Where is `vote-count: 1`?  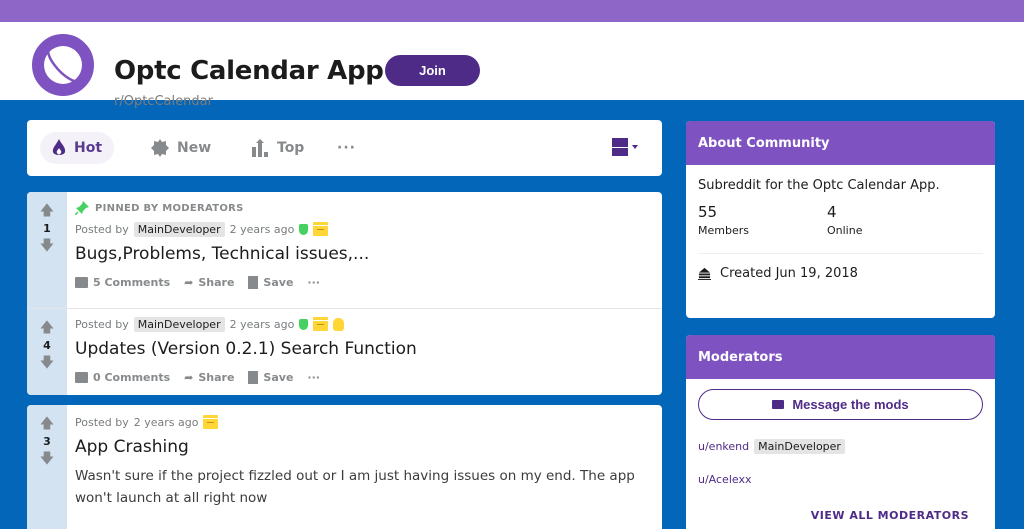 vote-count: 1 is located at coordinates (47, 228).